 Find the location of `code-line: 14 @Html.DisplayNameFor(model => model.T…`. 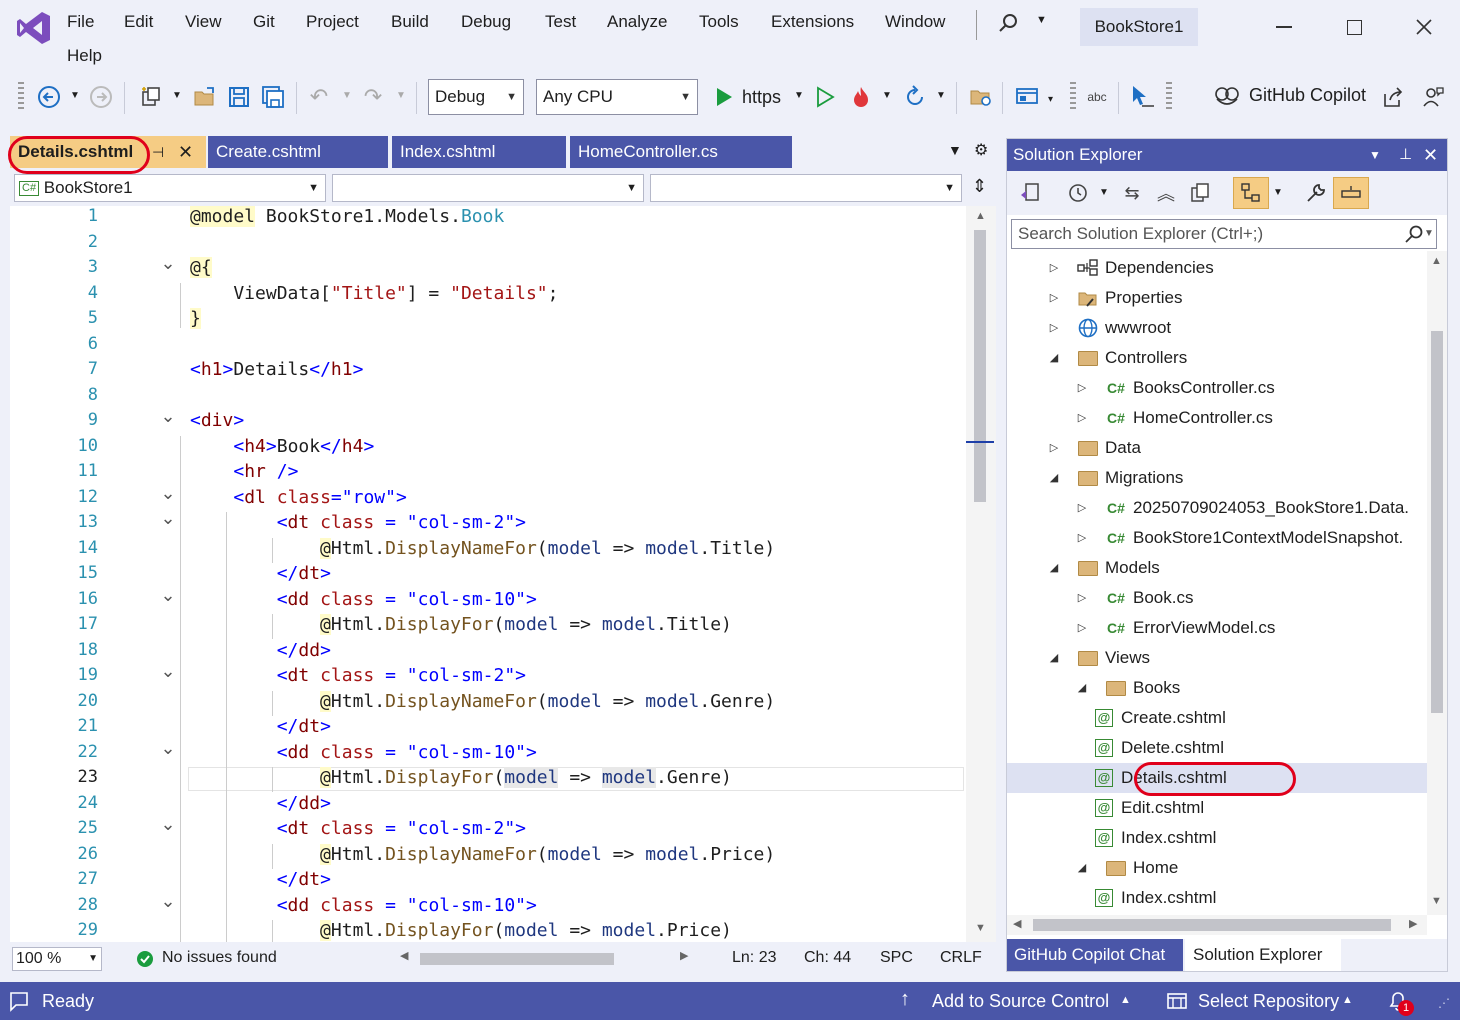

code-line: 14 @Html.DisplayNameFor(model => model.T… is located at coordinates (488, 550).